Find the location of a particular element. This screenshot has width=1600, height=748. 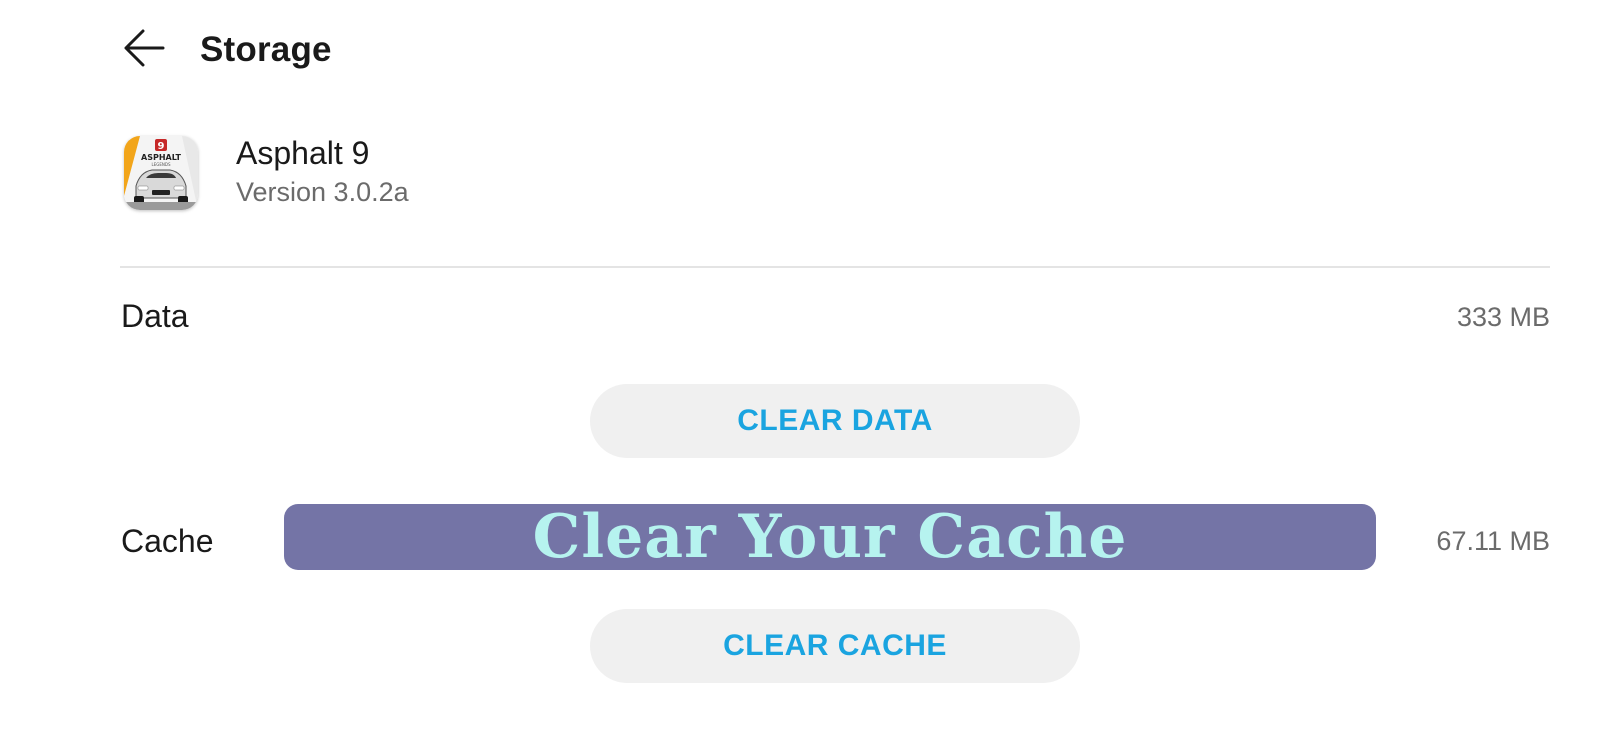

app-icon: 9 ASPHALT LEGENDS is located at coordinates (161, 173).